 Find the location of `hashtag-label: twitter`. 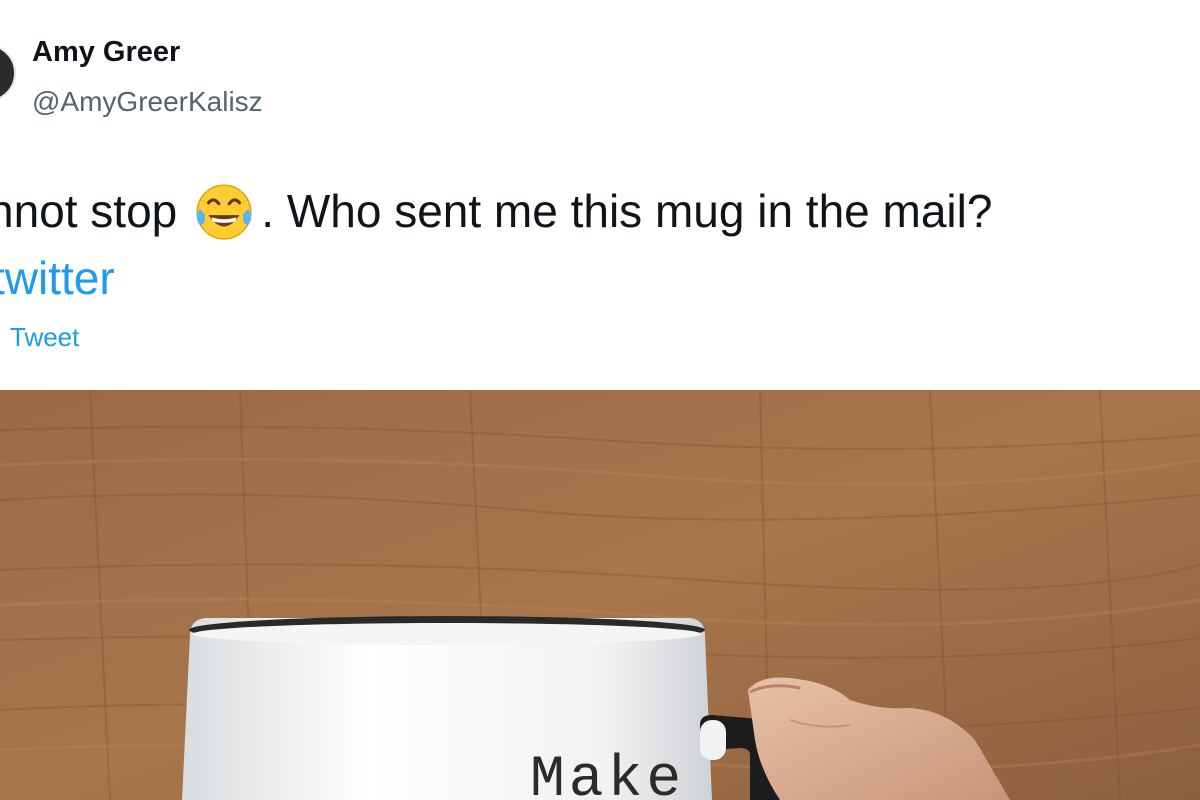

hashtag-label: twitter is located at coordinates (57, 278).